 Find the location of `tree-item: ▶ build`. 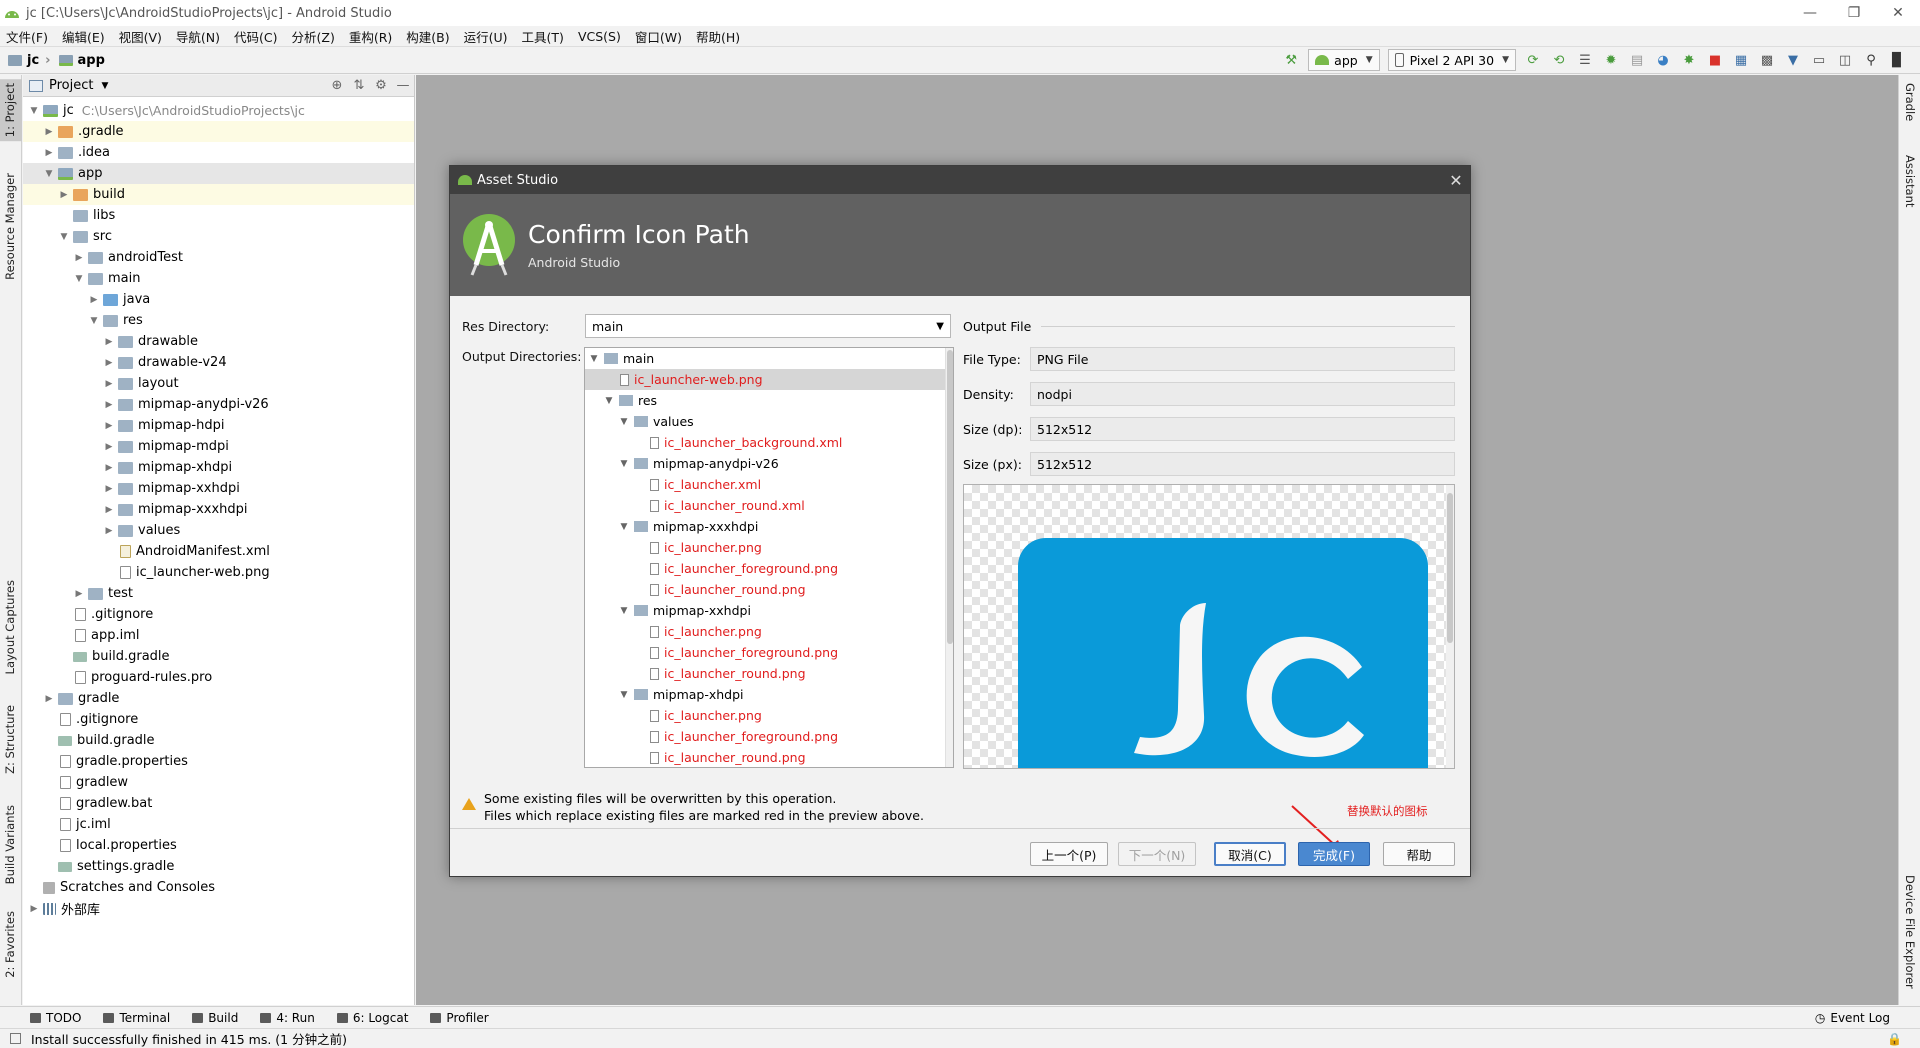

tree-item: ▶ build is located at coordinates (218, 194).